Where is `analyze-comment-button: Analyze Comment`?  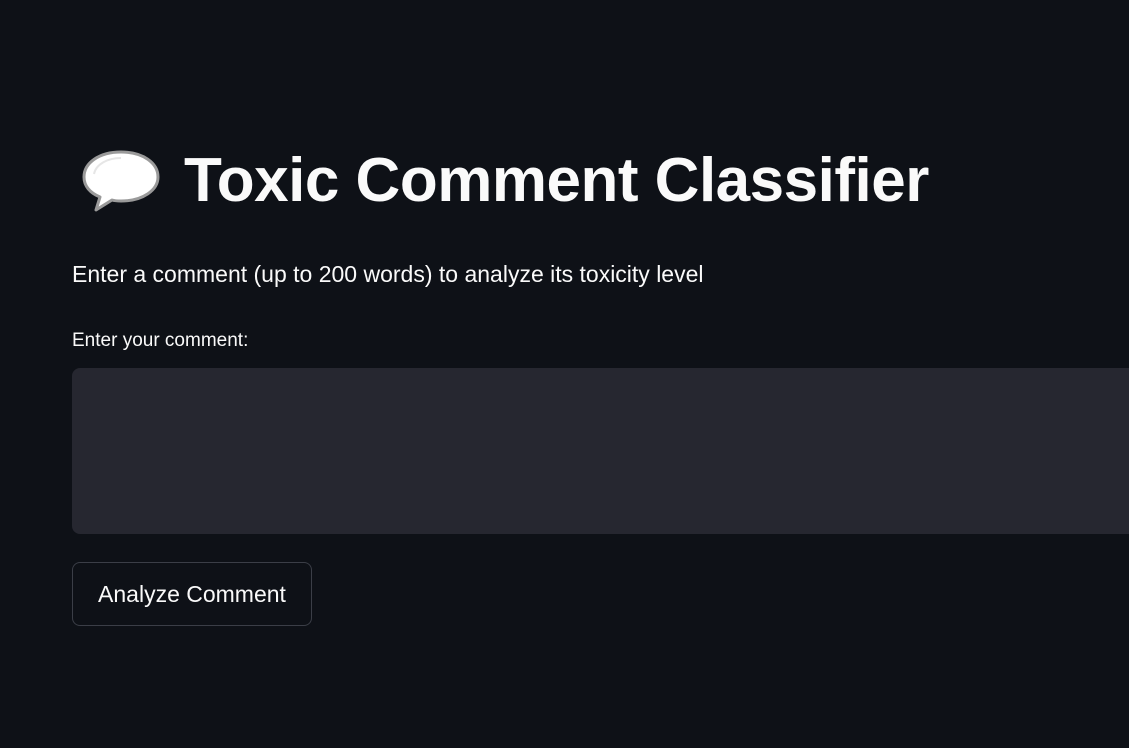 analyze-comment-button: Analyze Comment is located at coordinates (192, 594).